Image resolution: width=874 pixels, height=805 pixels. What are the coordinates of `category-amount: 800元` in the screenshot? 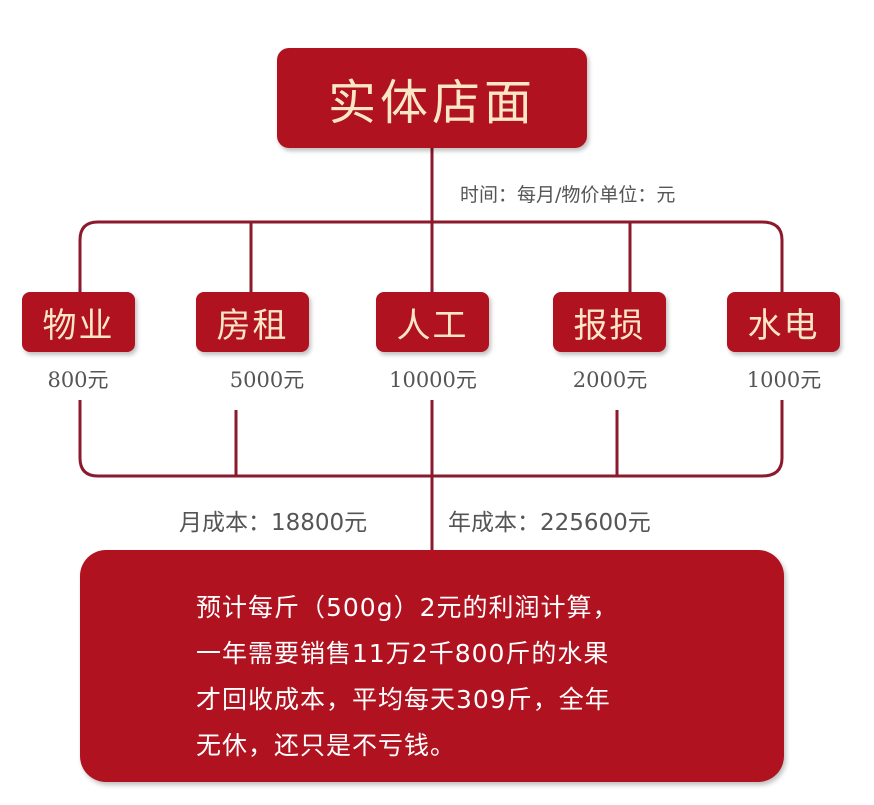 It's located at (78, 380).